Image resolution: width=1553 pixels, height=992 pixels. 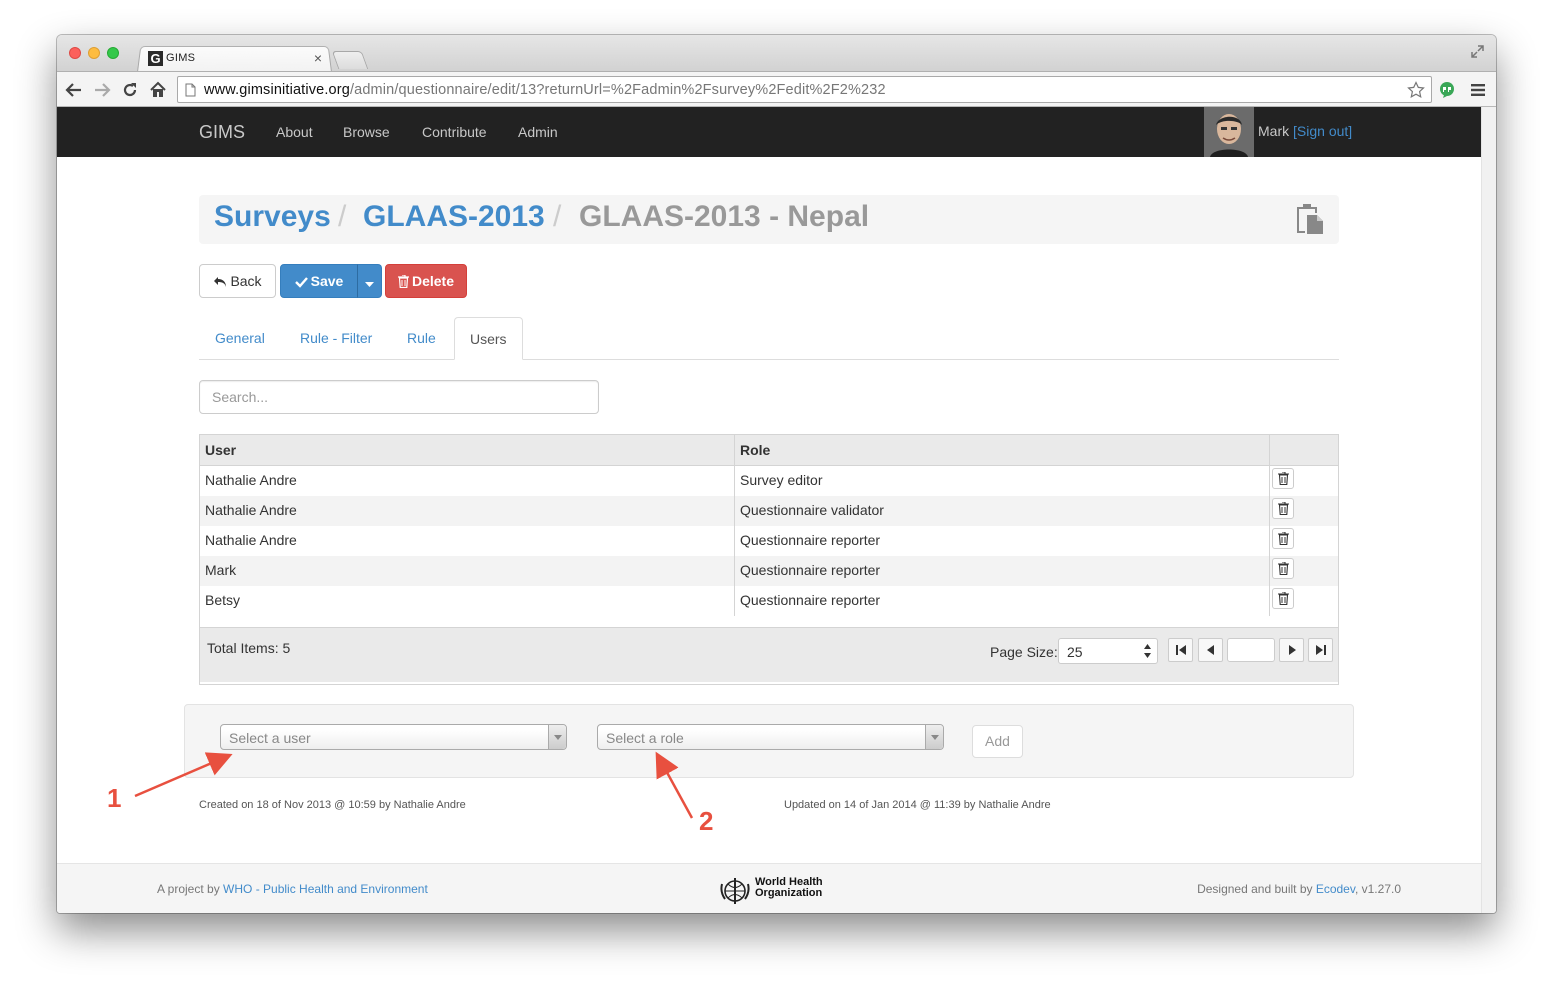 I want to click on annotation-label-1: 1, so click(x=114, y=798).